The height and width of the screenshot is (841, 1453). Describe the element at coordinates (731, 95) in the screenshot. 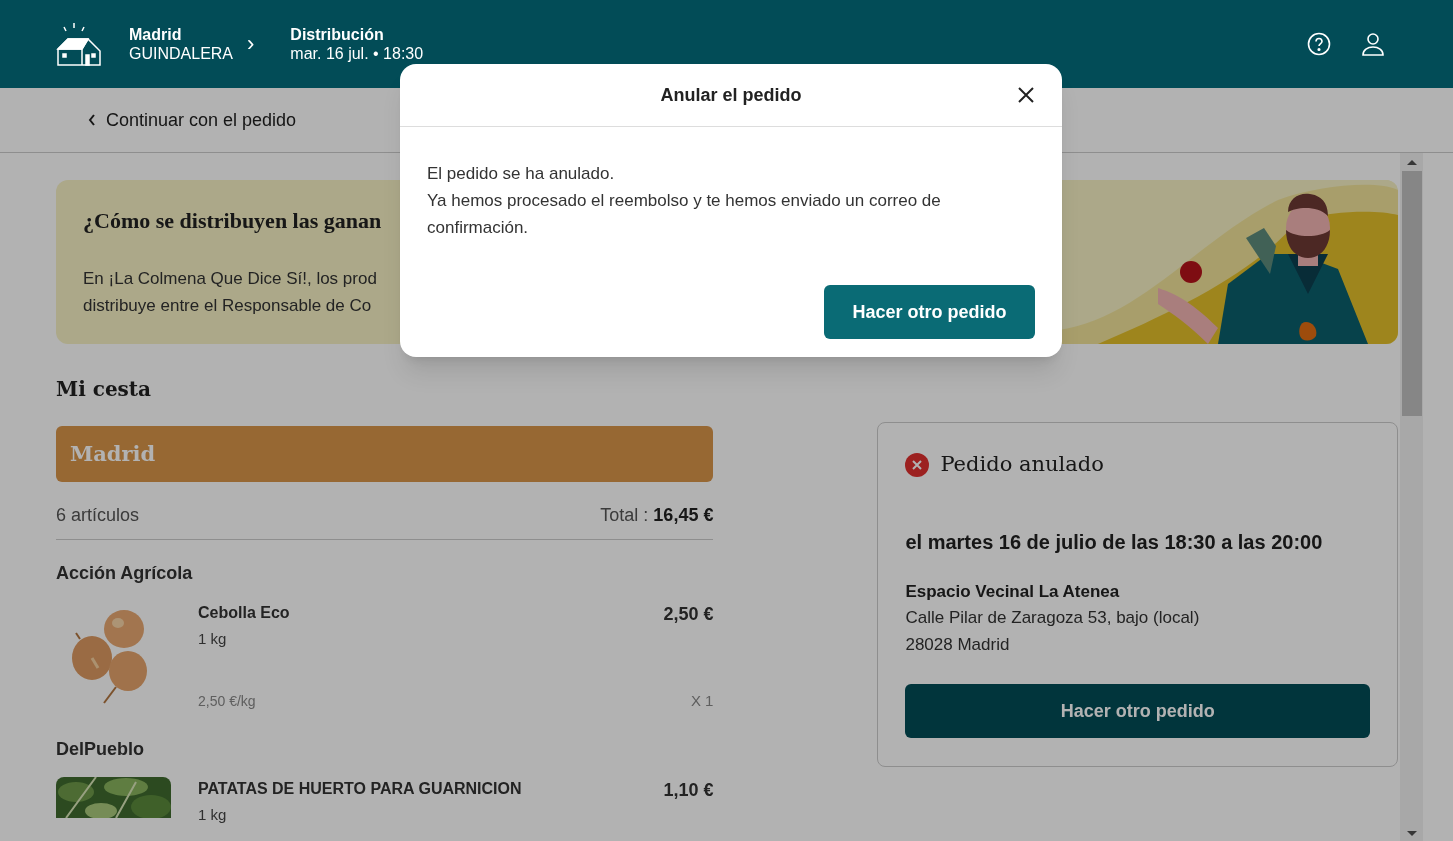

I see `dialog-title: Anular el pedido` at that location.